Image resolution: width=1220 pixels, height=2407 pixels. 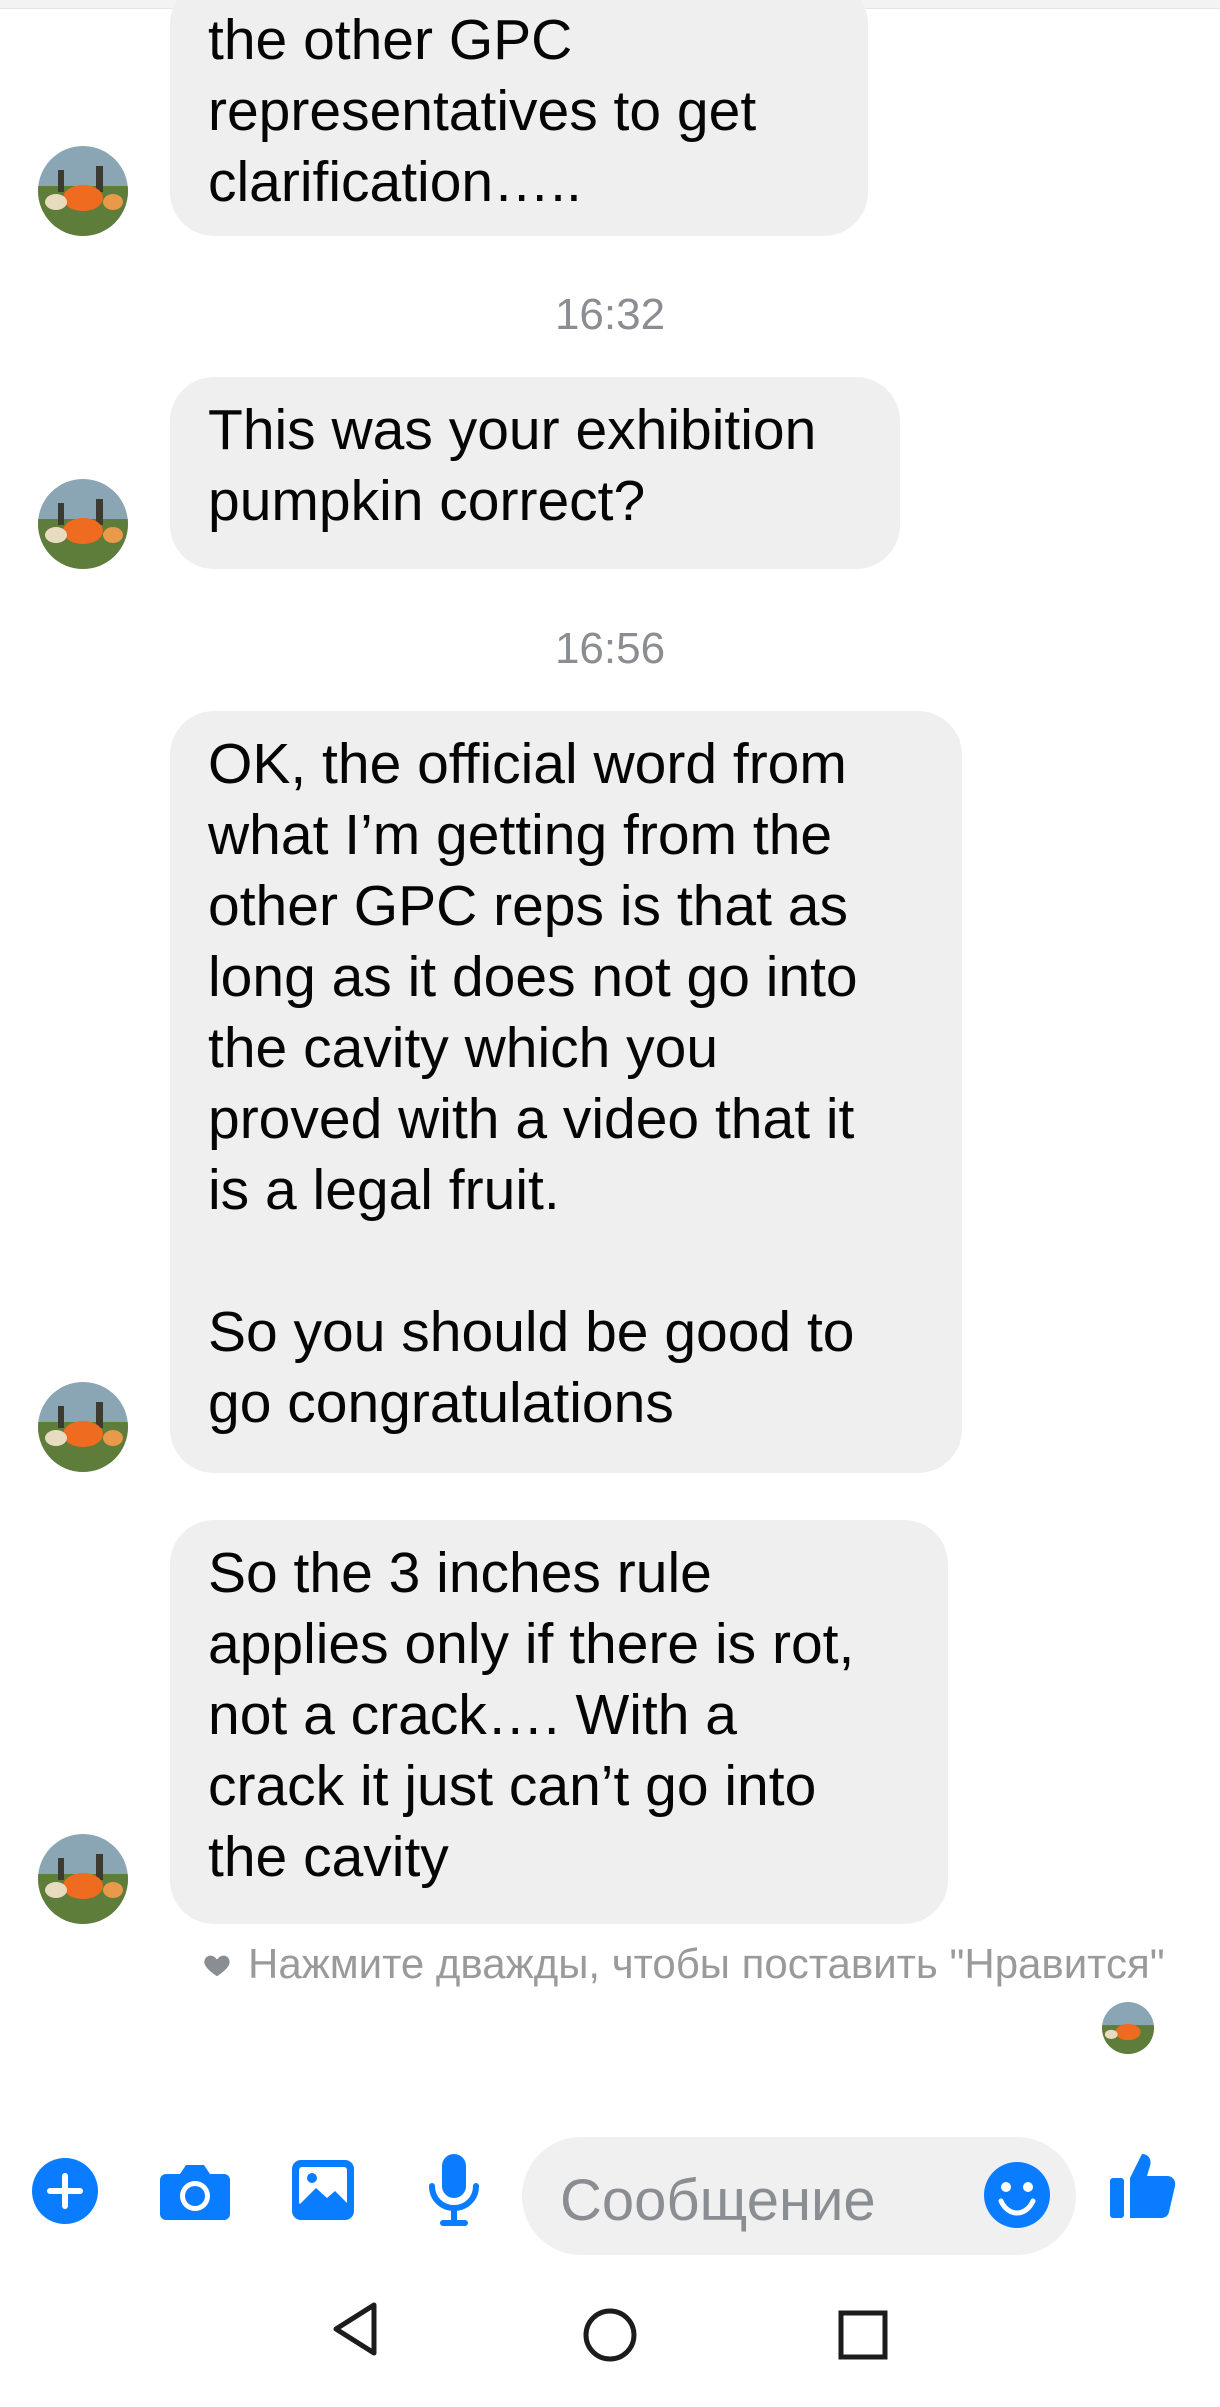 I want to click on heart-icon, so click(x=217, y=1966).